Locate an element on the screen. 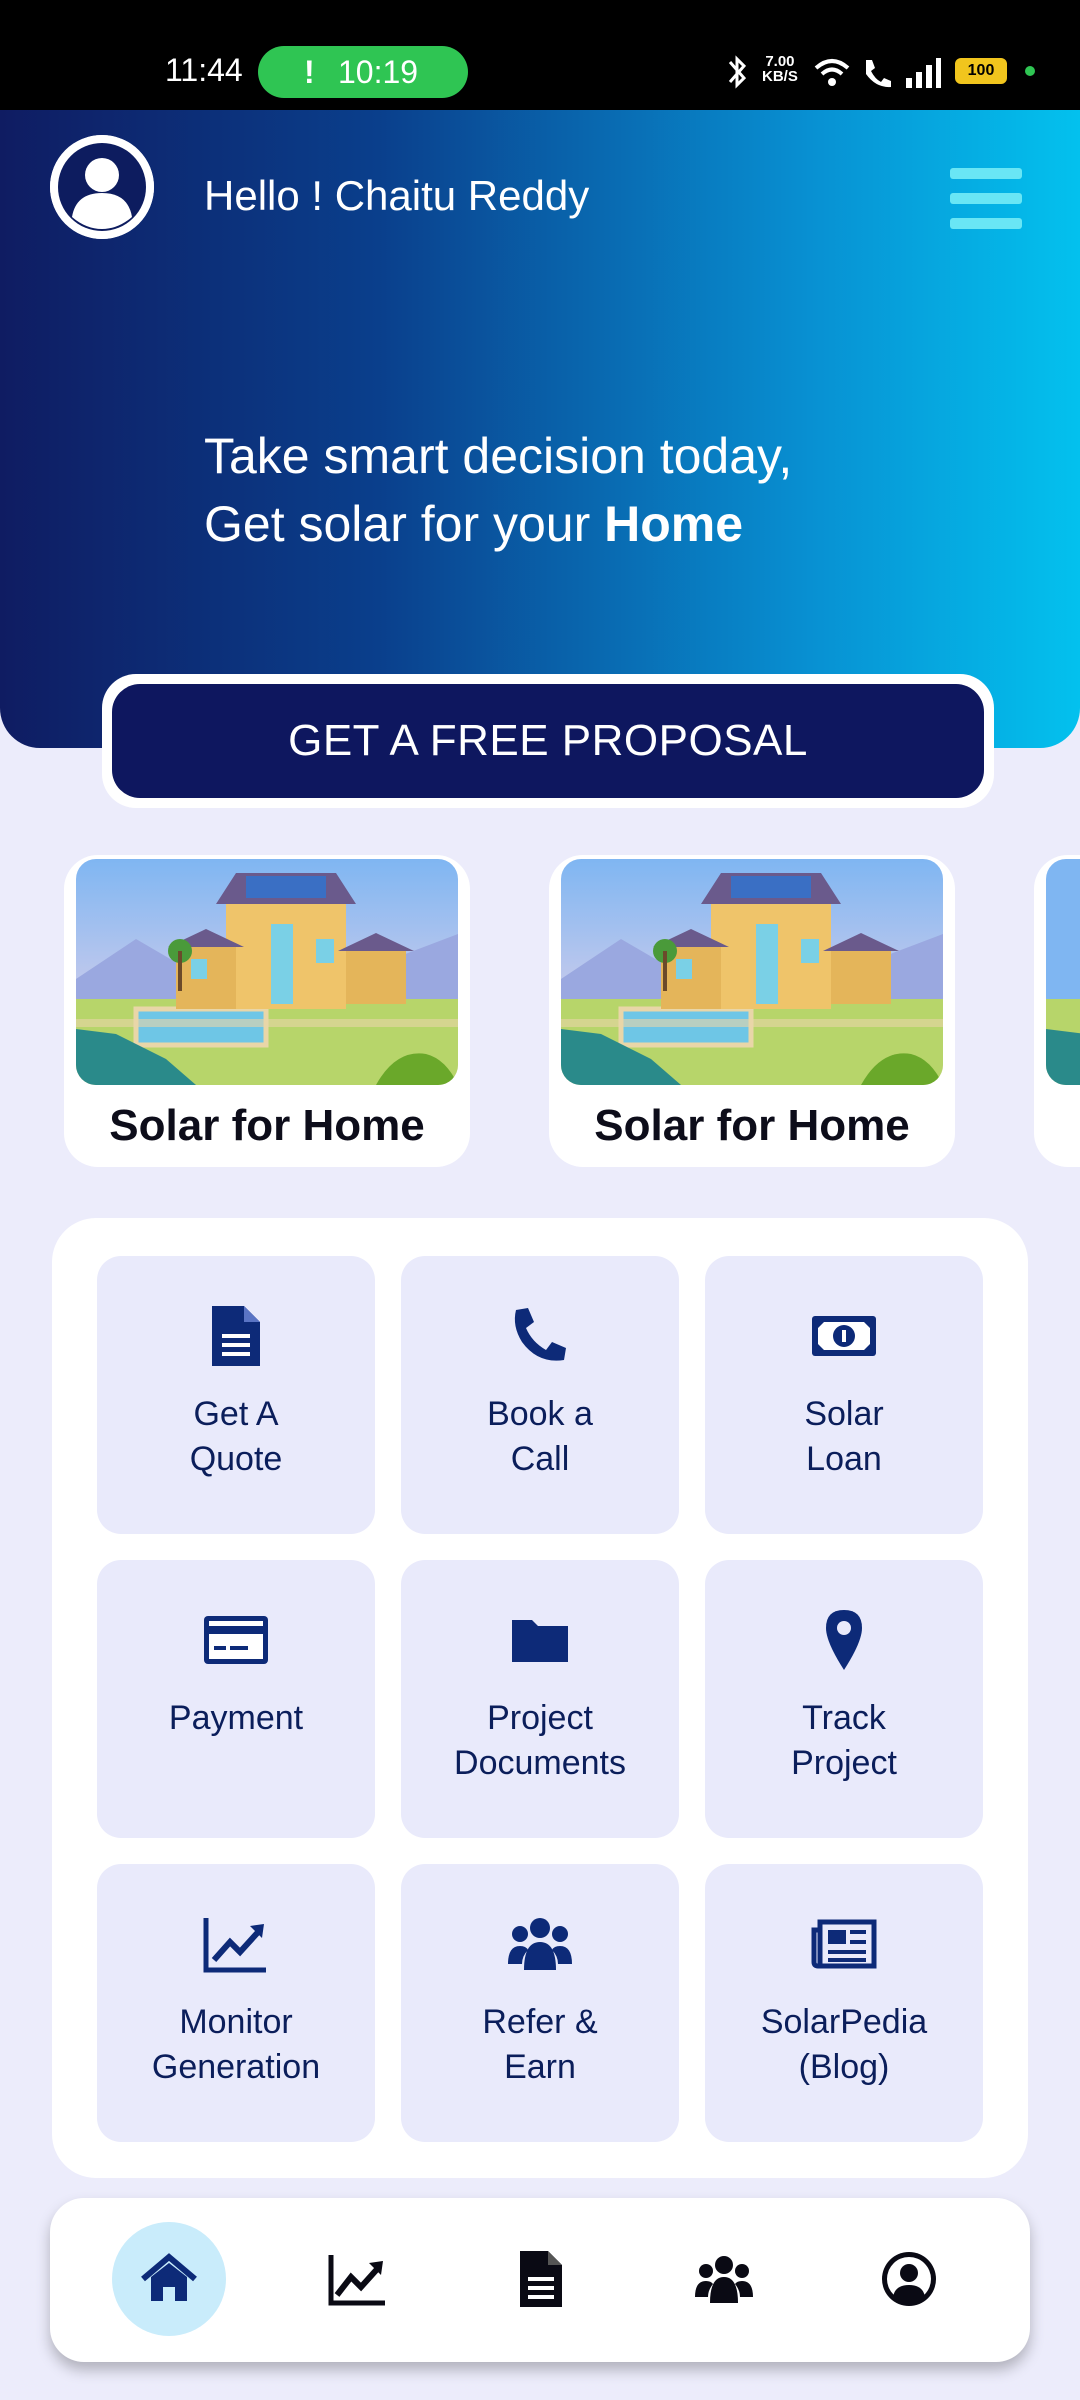  newspaper-icon is located at coordinates (844, 1944).